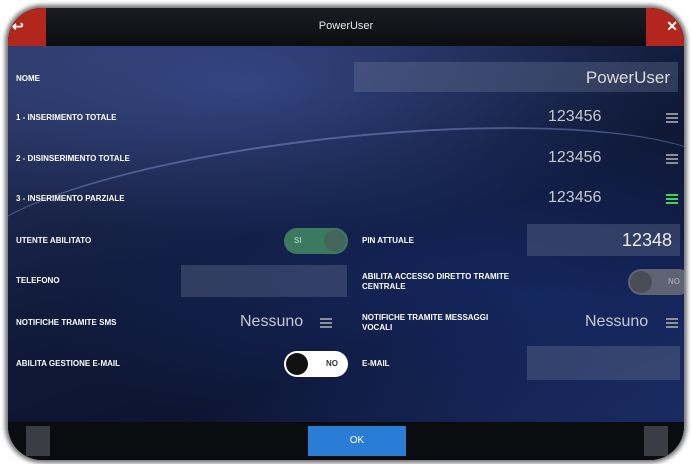  What do you see at coordinates (656, 282) in the screenshot?
I see `accesso-diretto-toggle: NO` at bounding box center [656, 282].